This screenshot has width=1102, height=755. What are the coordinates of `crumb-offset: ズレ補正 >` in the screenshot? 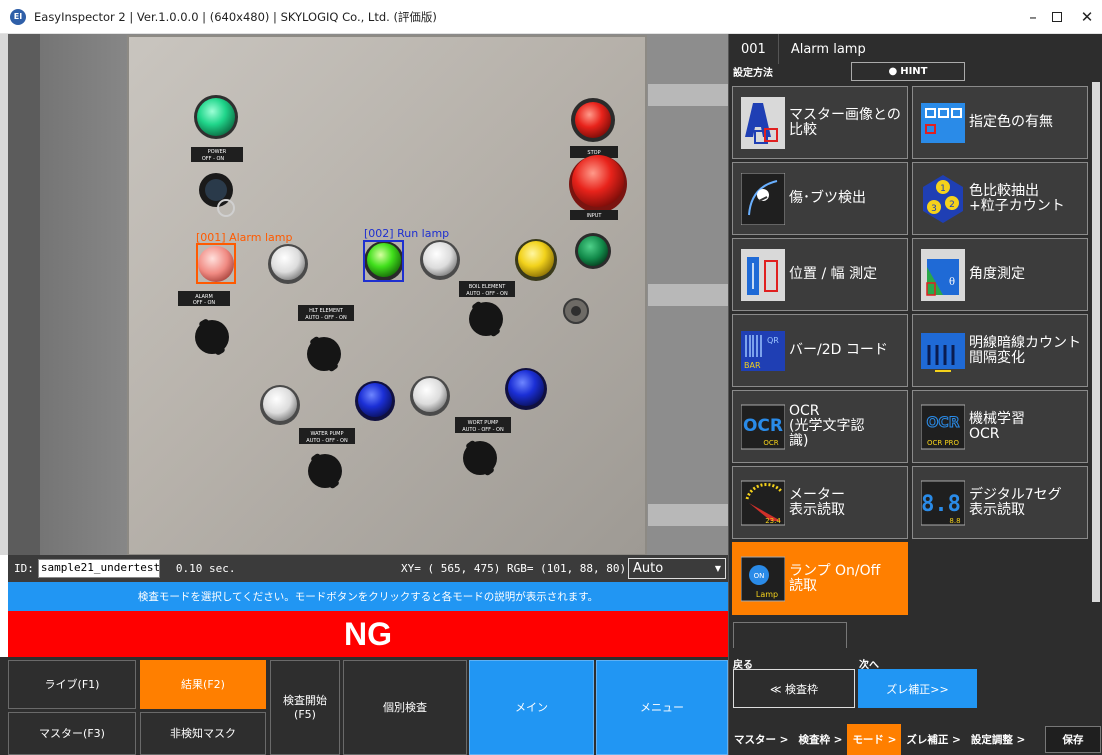 It's located at (933, 739).